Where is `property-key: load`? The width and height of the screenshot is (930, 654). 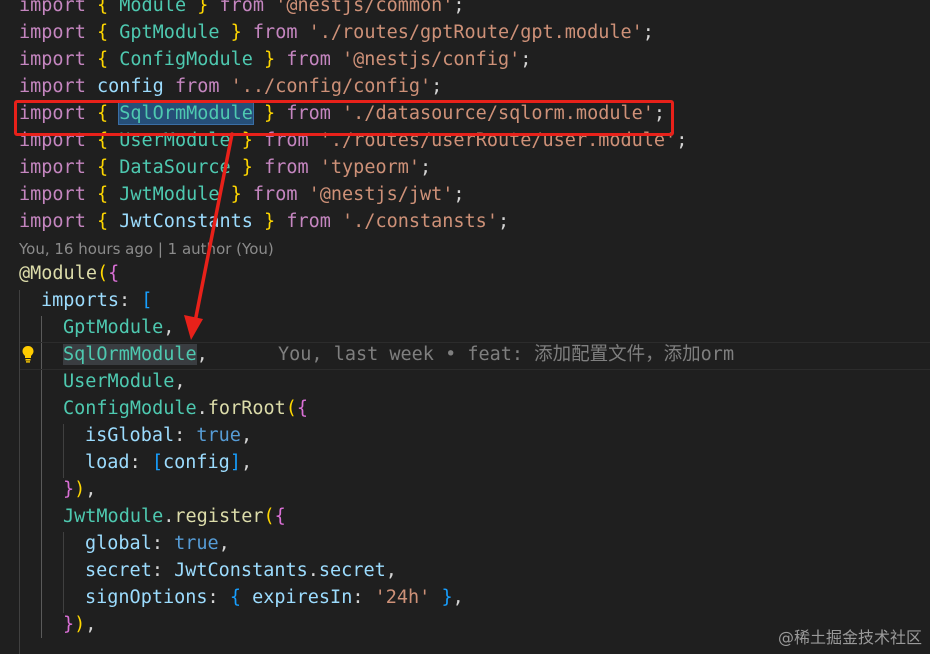 property-key: load is located at coordinates (107, 462).